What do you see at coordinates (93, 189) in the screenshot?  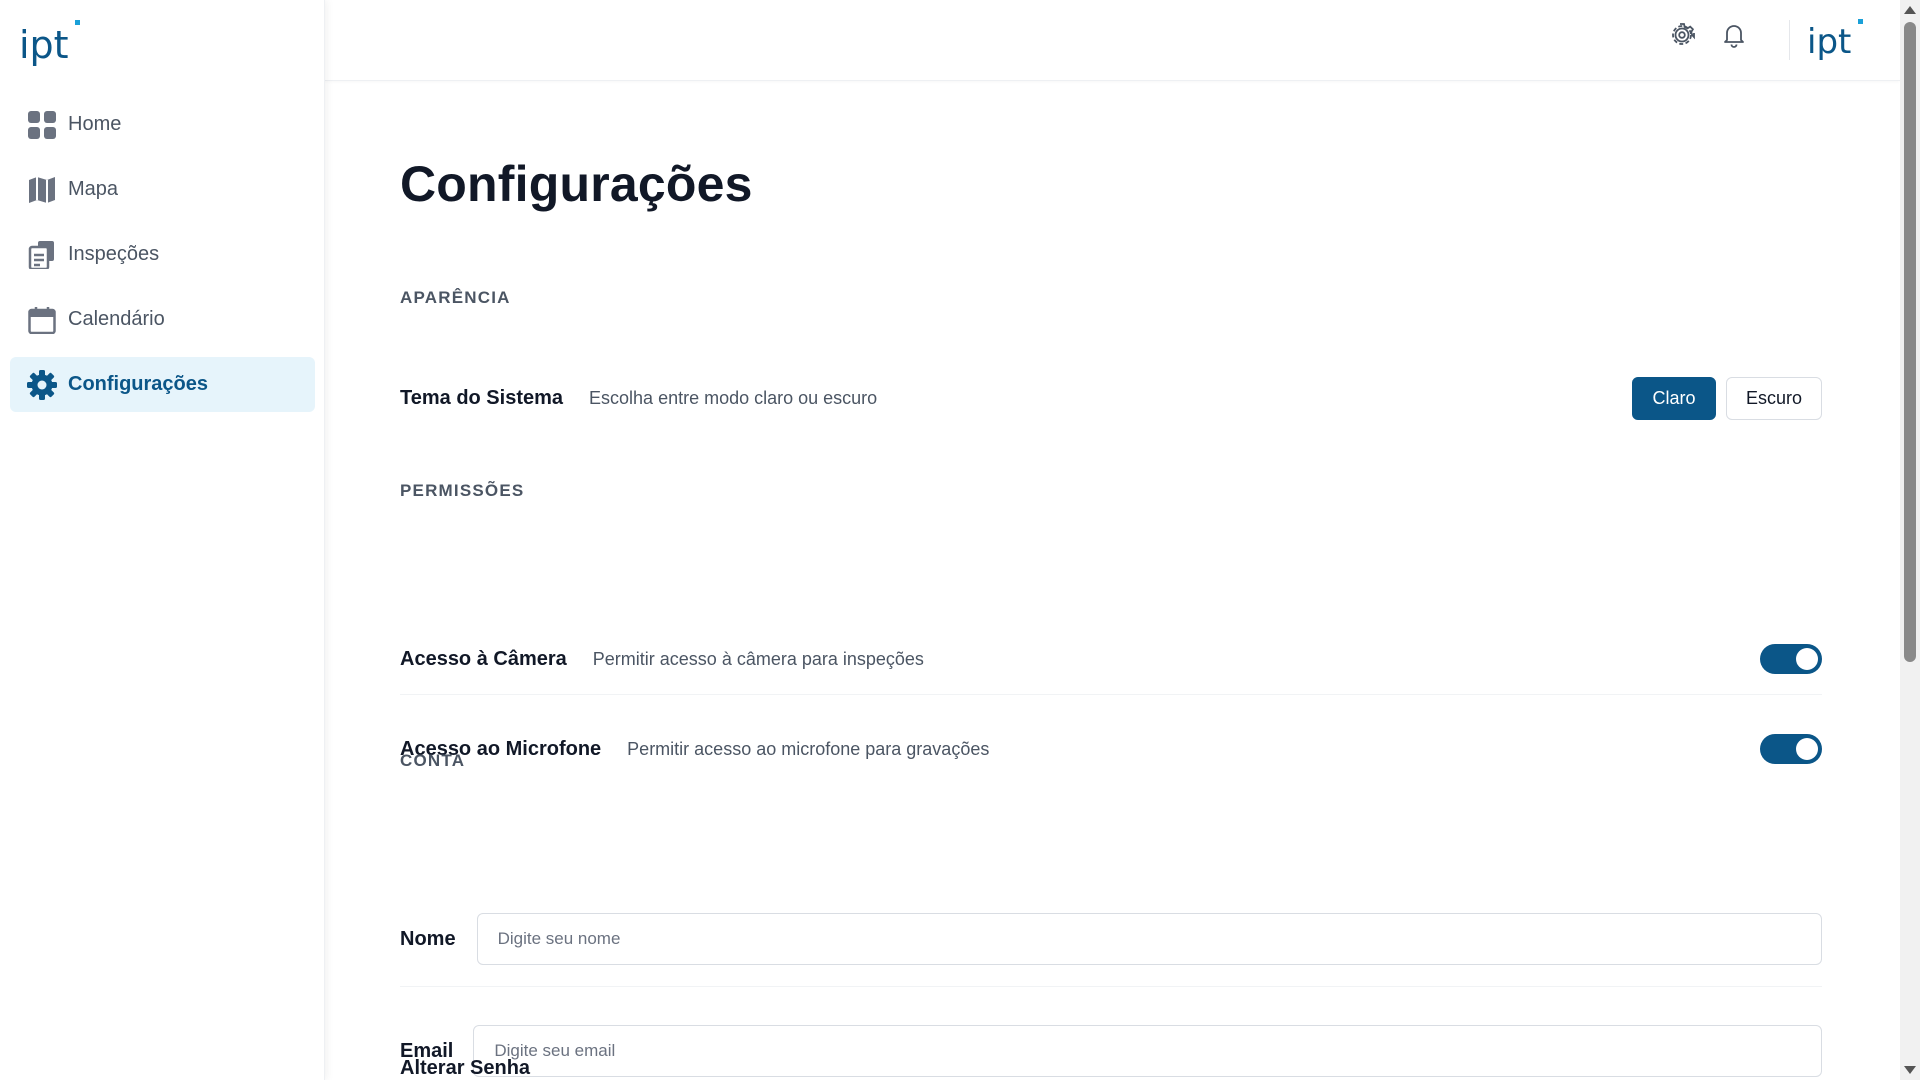 I see `sidebar-item-label: Mapa` at bounding box center [93, 189].